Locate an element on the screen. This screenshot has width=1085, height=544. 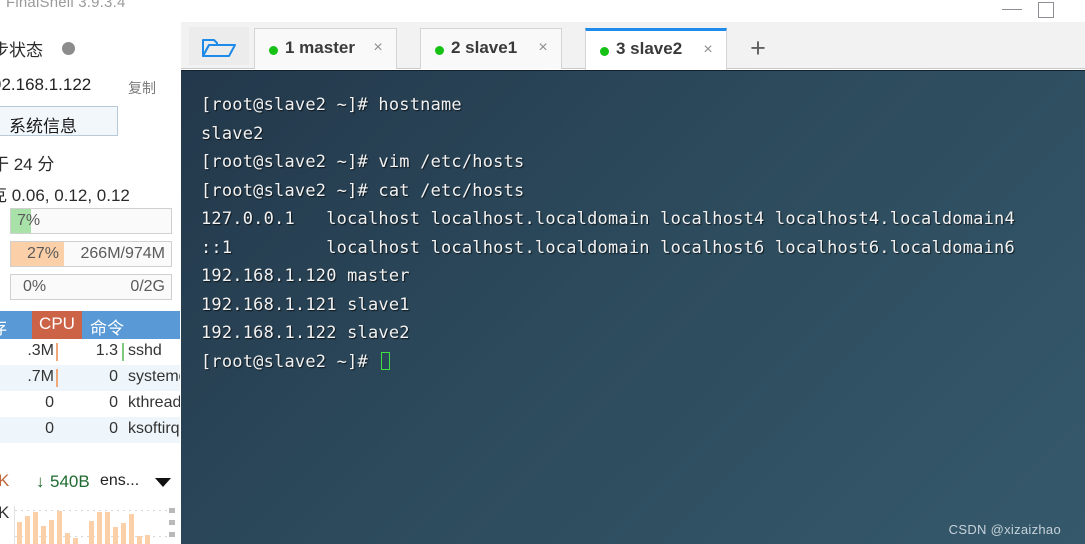
maximize-icon is located at coordinates (1046, 10).